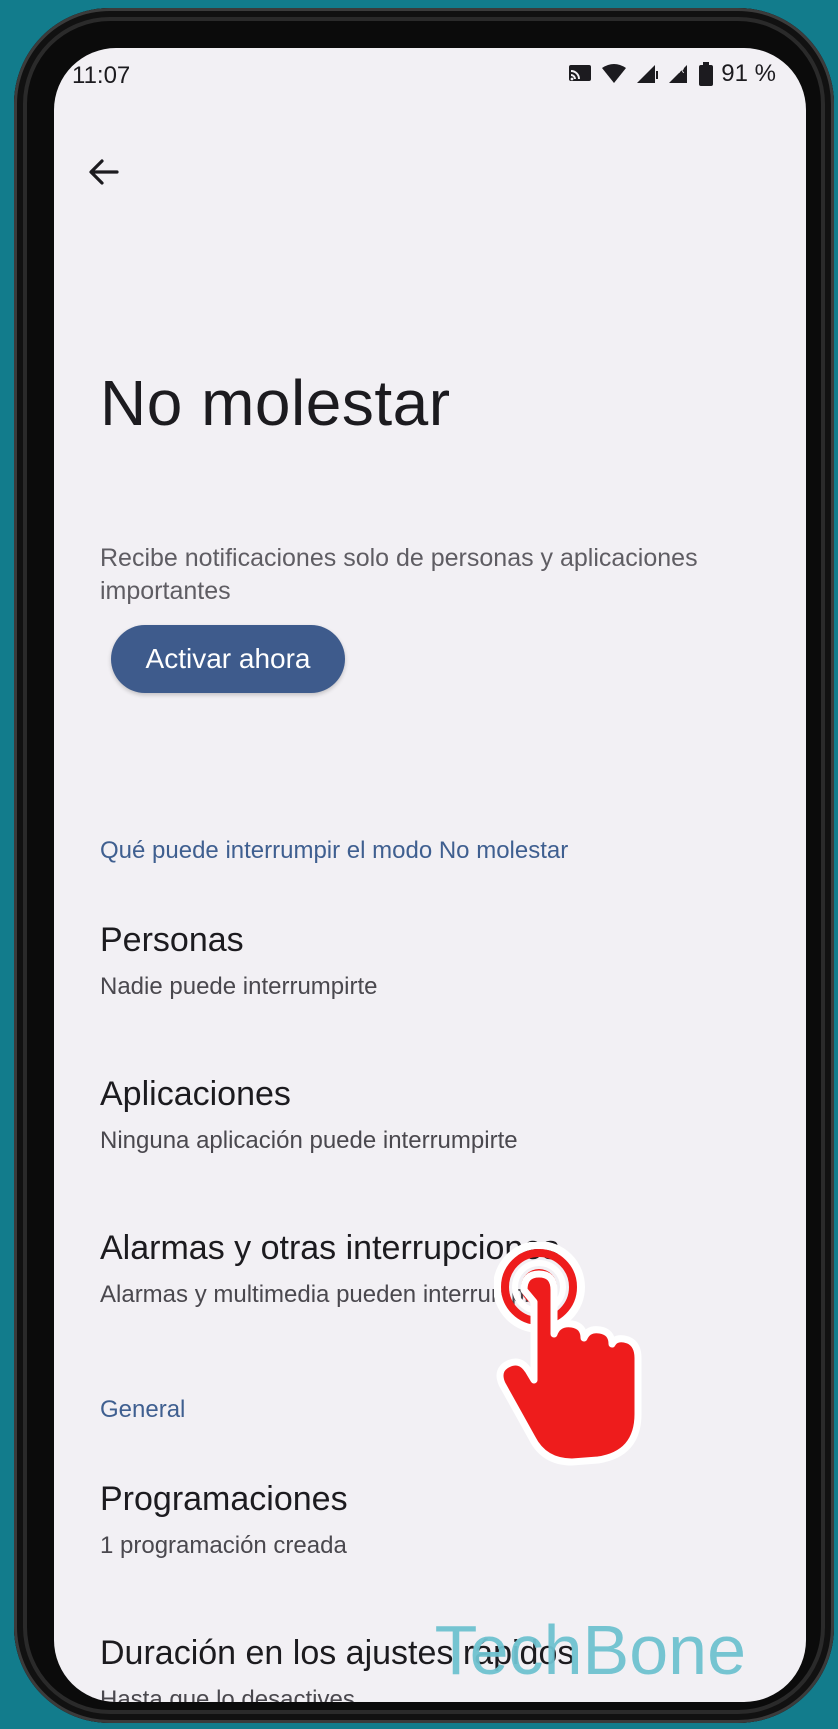  What do you see at coordinates (748, 73) in the screenshot?
I see `battery-percent: 91 %` at bounding box center [748, 73].